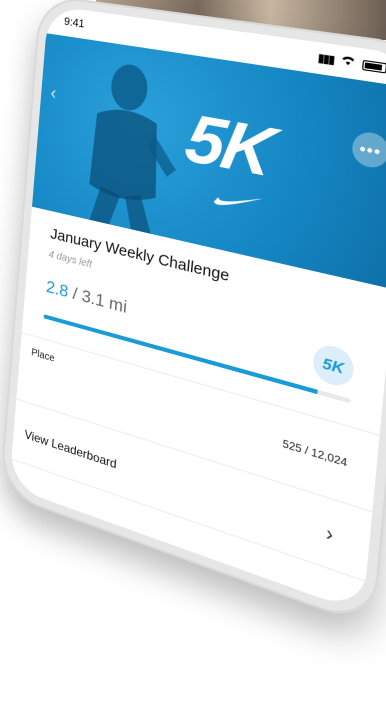 The width and height of the screenshot is (386, 713). What do you see at coordinates (57, 289) in the screenshot?
I see `distance-current: 2.8` at bounding box center [57, 289].